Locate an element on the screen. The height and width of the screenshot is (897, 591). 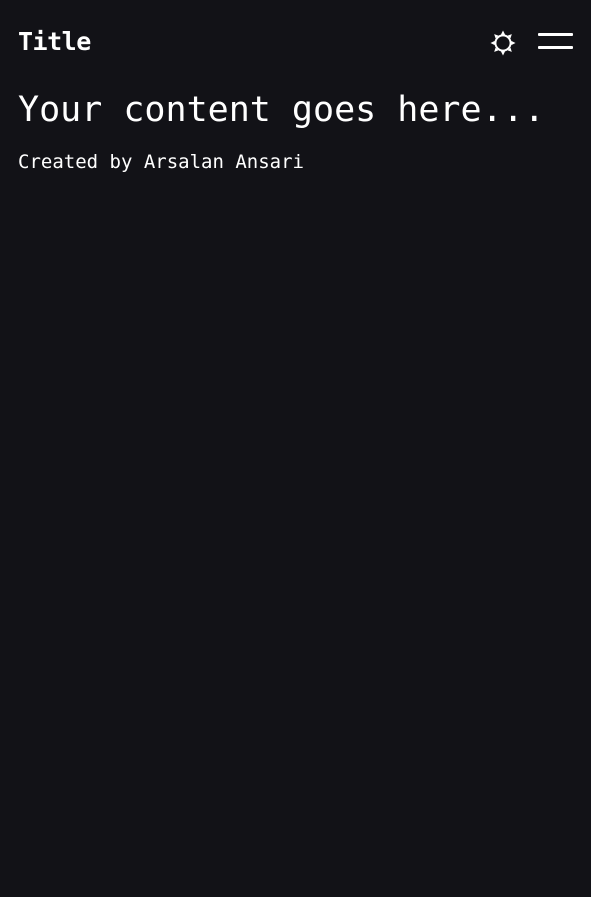
site-title: Title is located at coordinates (54, 42).